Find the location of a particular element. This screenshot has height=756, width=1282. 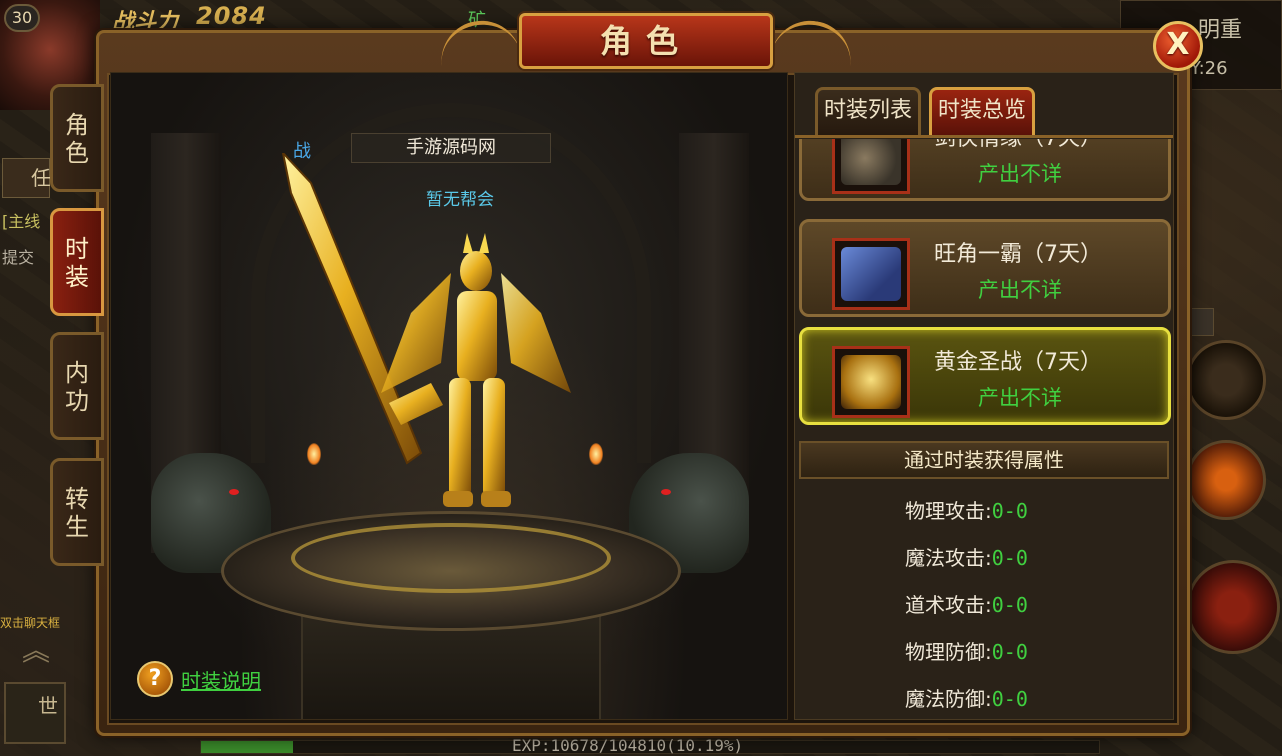

tab-rebirth: 转 生 is located at coordinates (77, 512).